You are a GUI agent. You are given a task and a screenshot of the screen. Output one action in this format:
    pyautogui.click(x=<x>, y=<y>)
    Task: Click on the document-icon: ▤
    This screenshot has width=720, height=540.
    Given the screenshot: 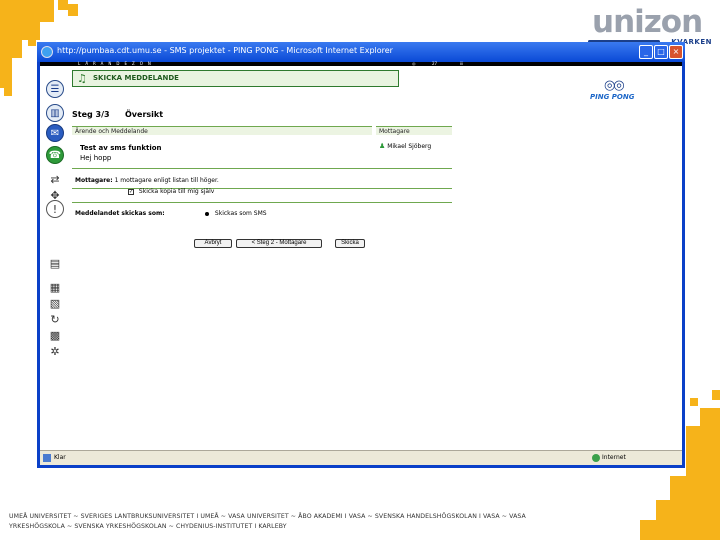 What is the action you would take?
    pyautogui.click(x=55, y=263)
    